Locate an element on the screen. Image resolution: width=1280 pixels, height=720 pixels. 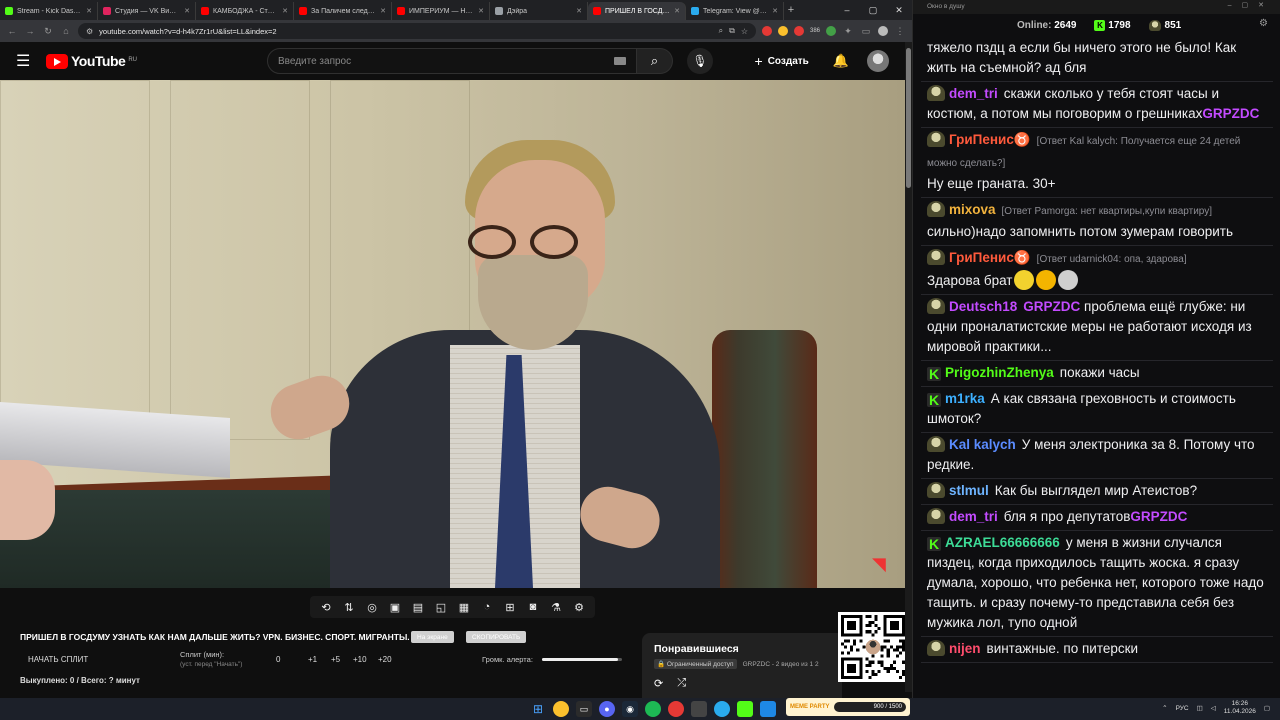
extensions-puzzle-icon: ✦ is located at coordinates (848, 31).